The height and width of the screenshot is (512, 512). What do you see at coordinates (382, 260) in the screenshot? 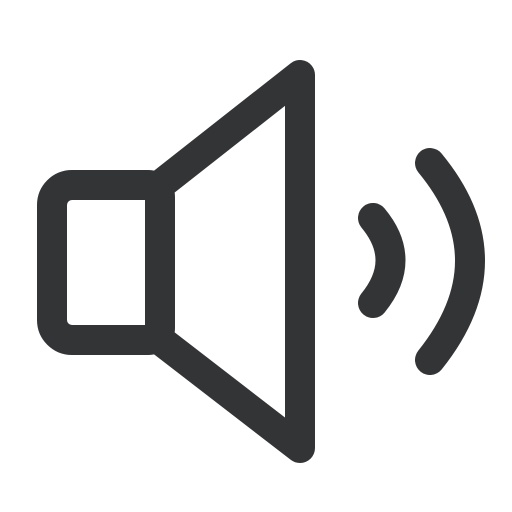
I see `sound-wave-small` at bounding box center [382, 260].